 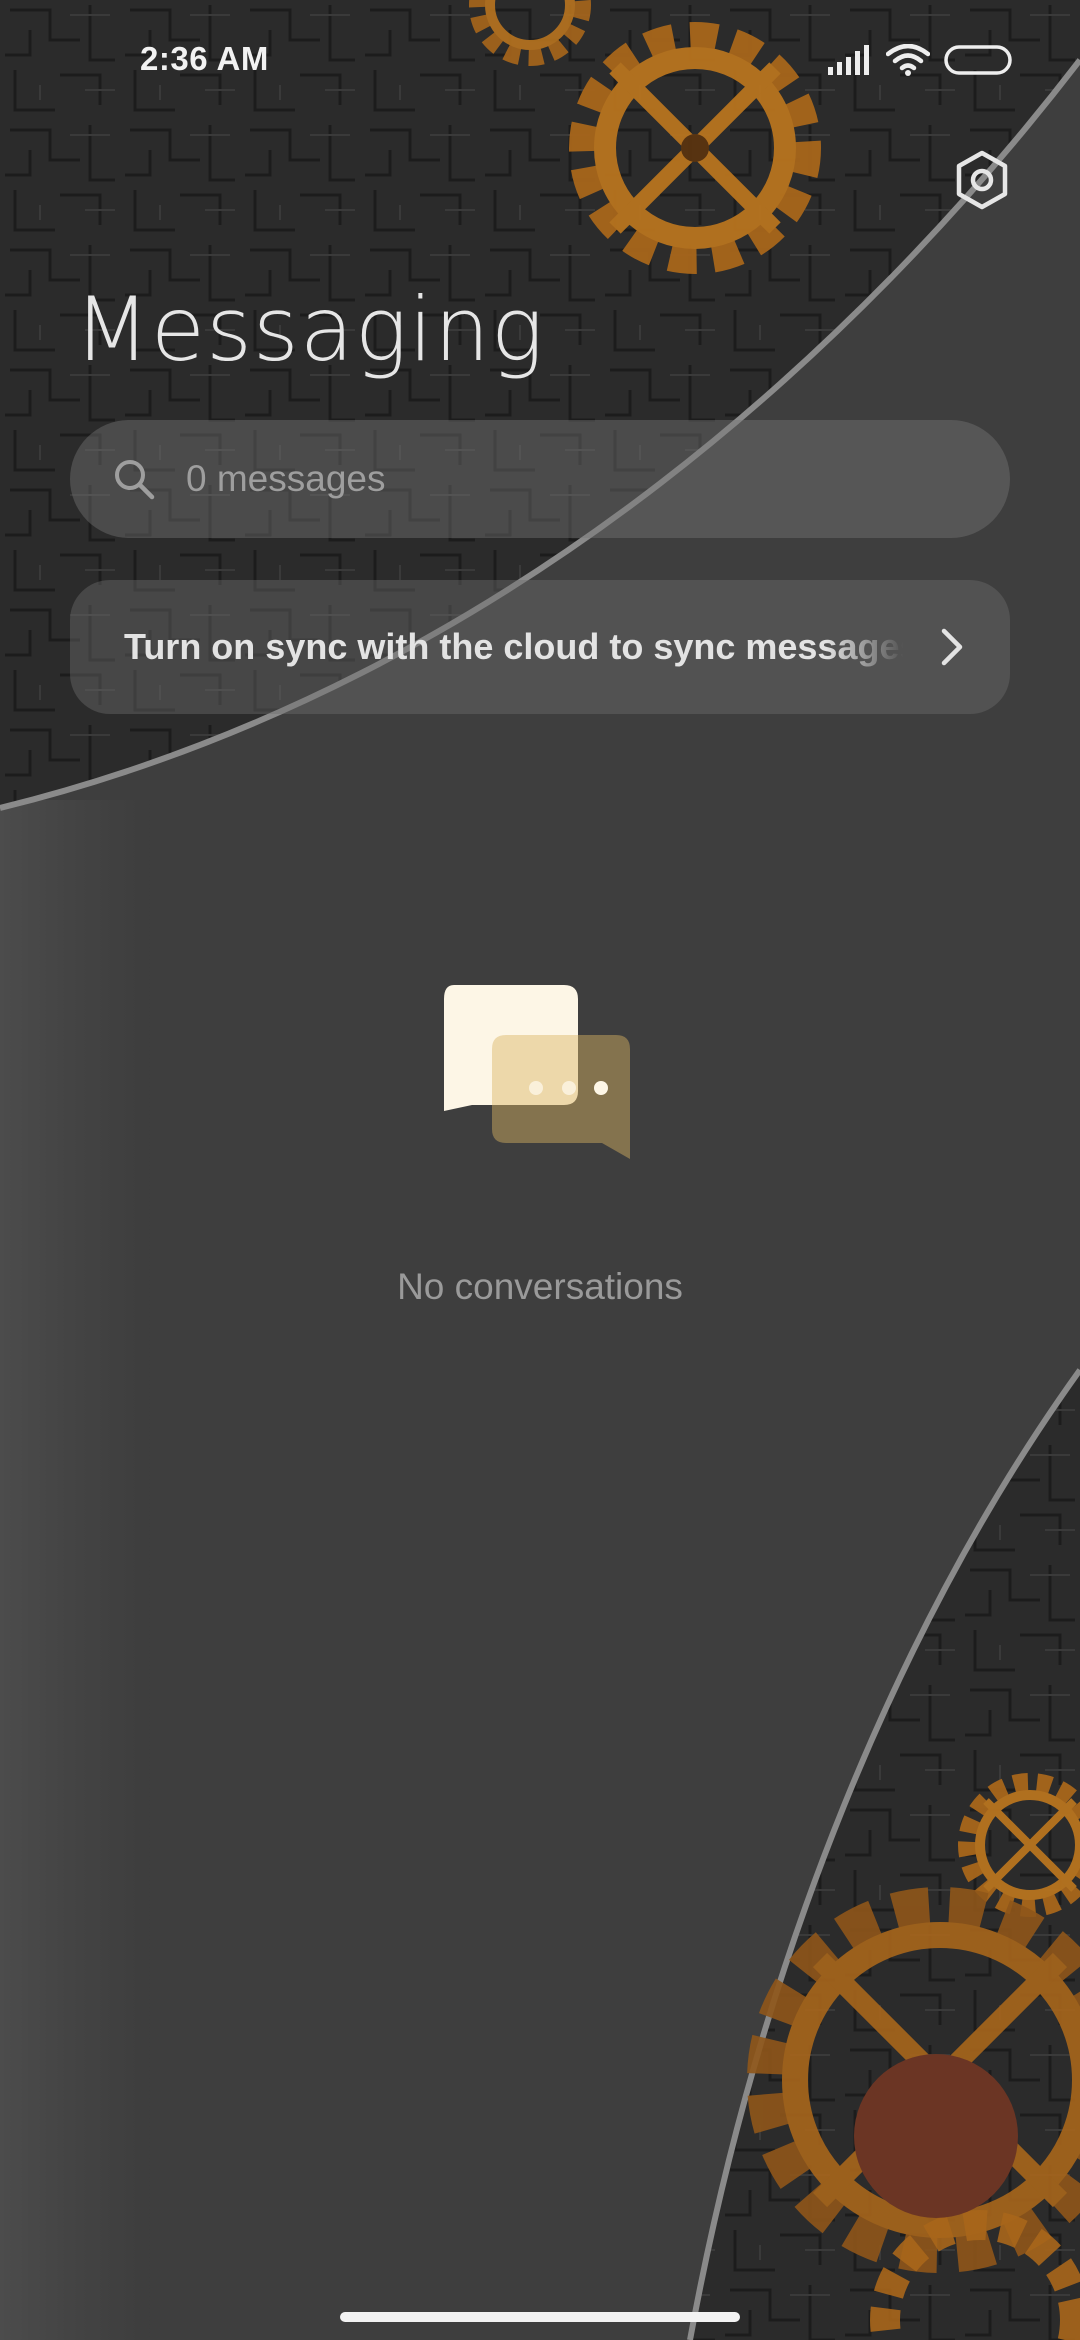 What do you see at coordinates (540, 2317) in the screenshot?
I see `home-indicator` at bounding box center [540, 2317].